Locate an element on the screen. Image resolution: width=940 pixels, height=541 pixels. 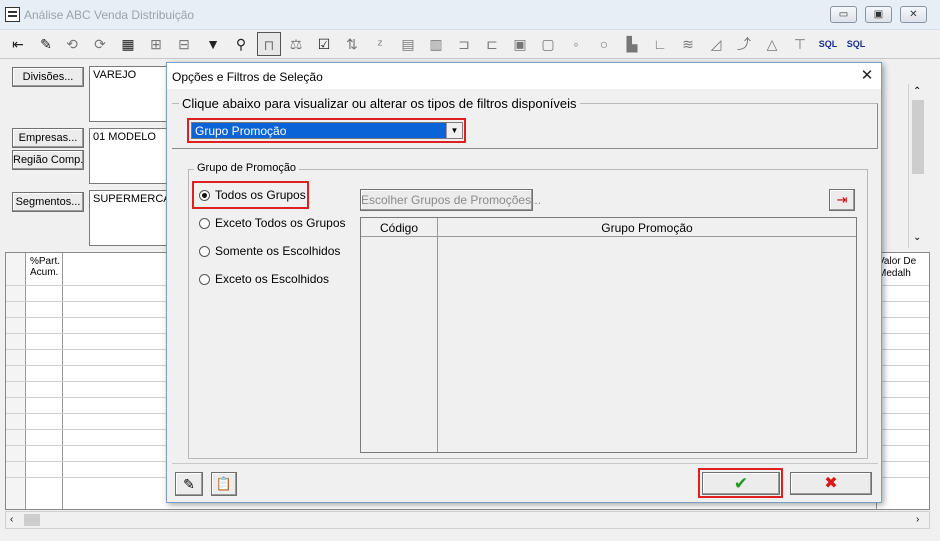
doc-icon: ▣ is located at coordinates (520, 44).